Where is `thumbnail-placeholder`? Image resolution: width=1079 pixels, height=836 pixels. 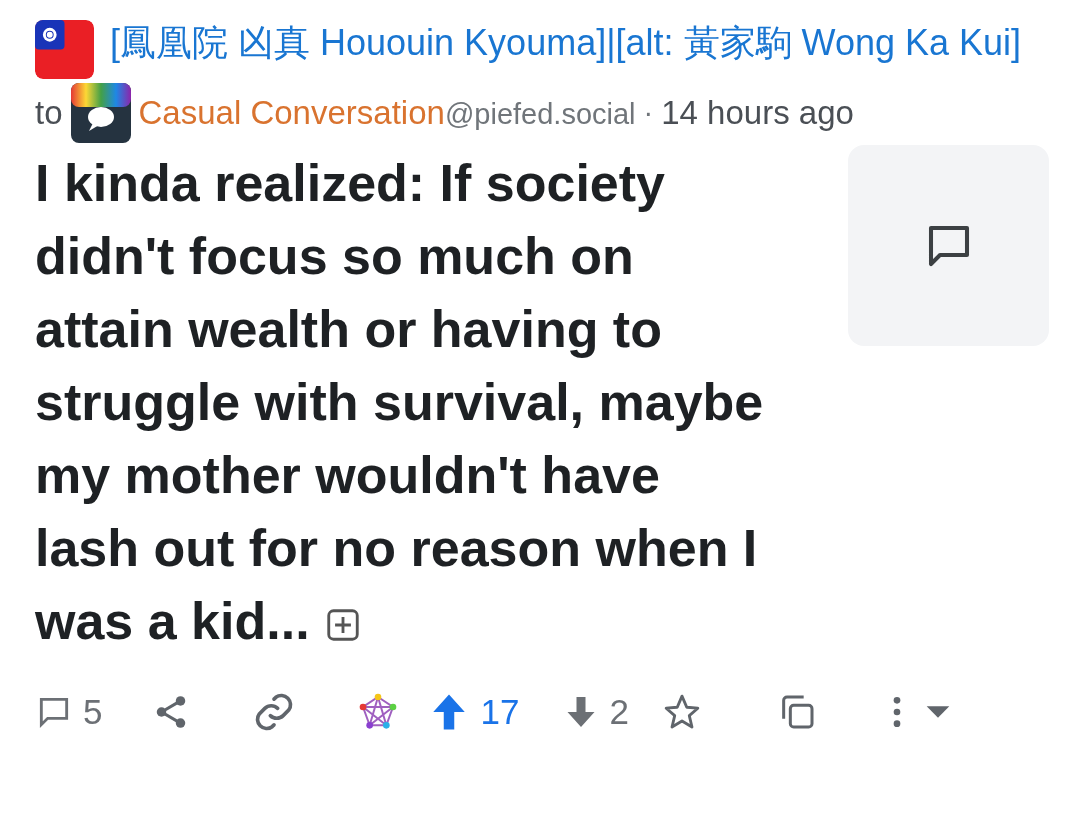 thumbnail-placeholder is located at coordinates (948, 245).